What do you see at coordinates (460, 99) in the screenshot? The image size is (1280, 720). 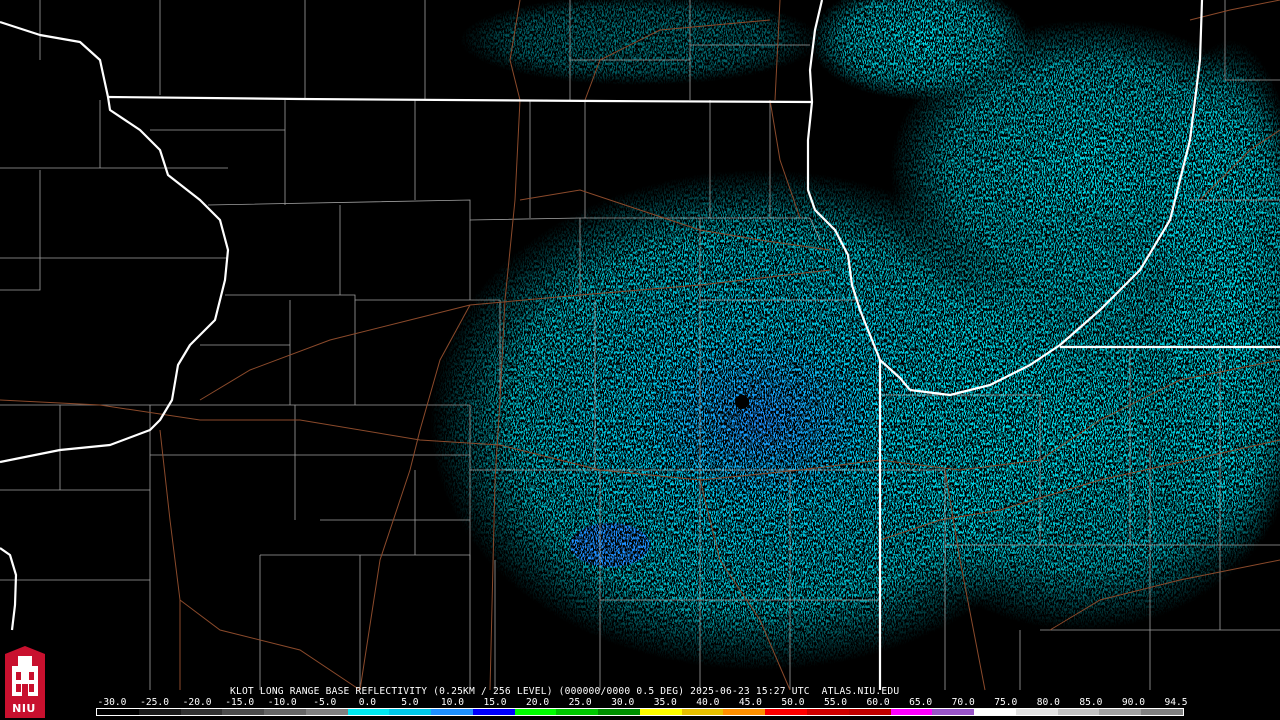 I see `wisconsin-illinois-border` at bounding box center [460, 99].